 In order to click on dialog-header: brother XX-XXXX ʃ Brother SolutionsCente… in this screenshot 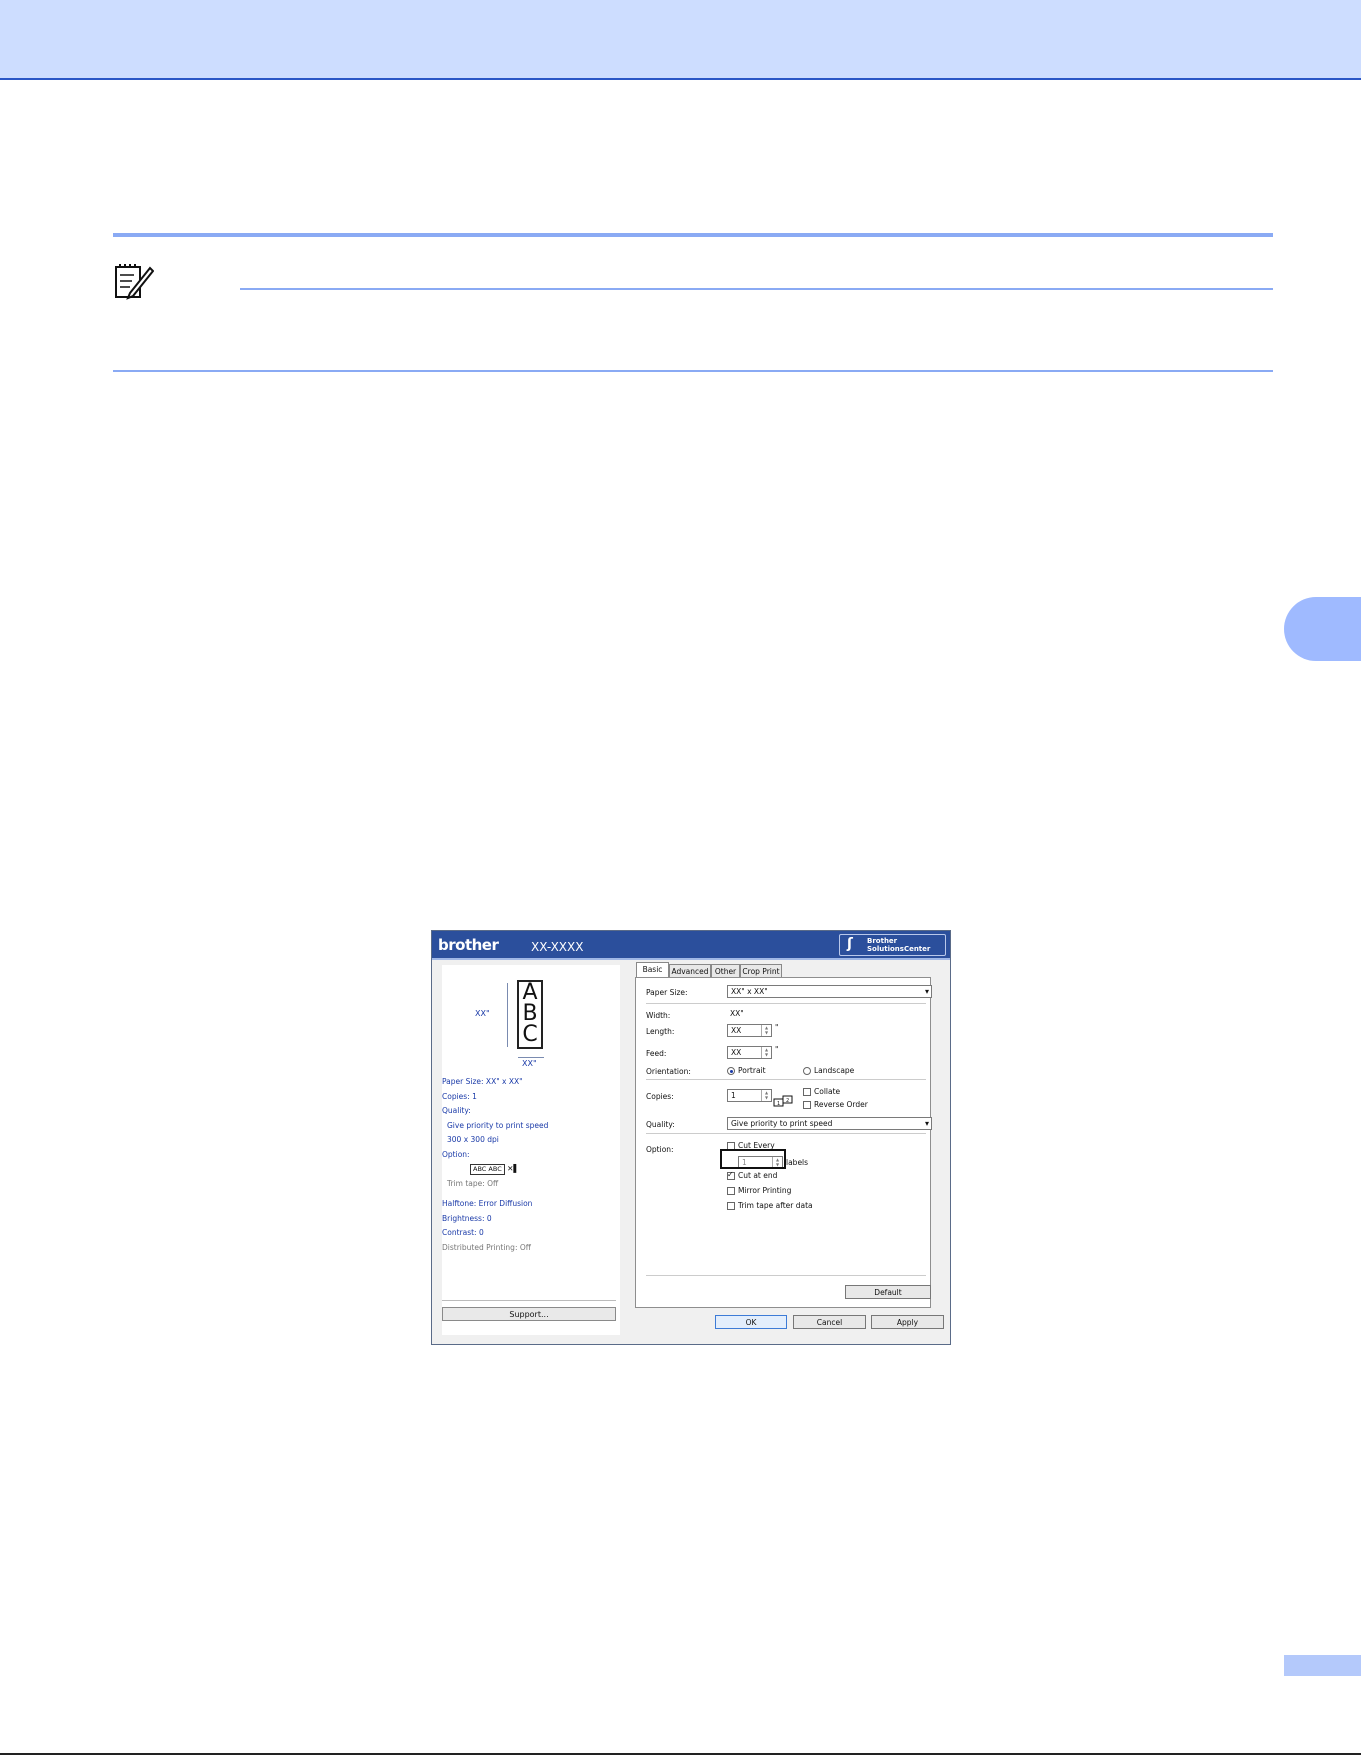, I will do `click(691, 945)`.